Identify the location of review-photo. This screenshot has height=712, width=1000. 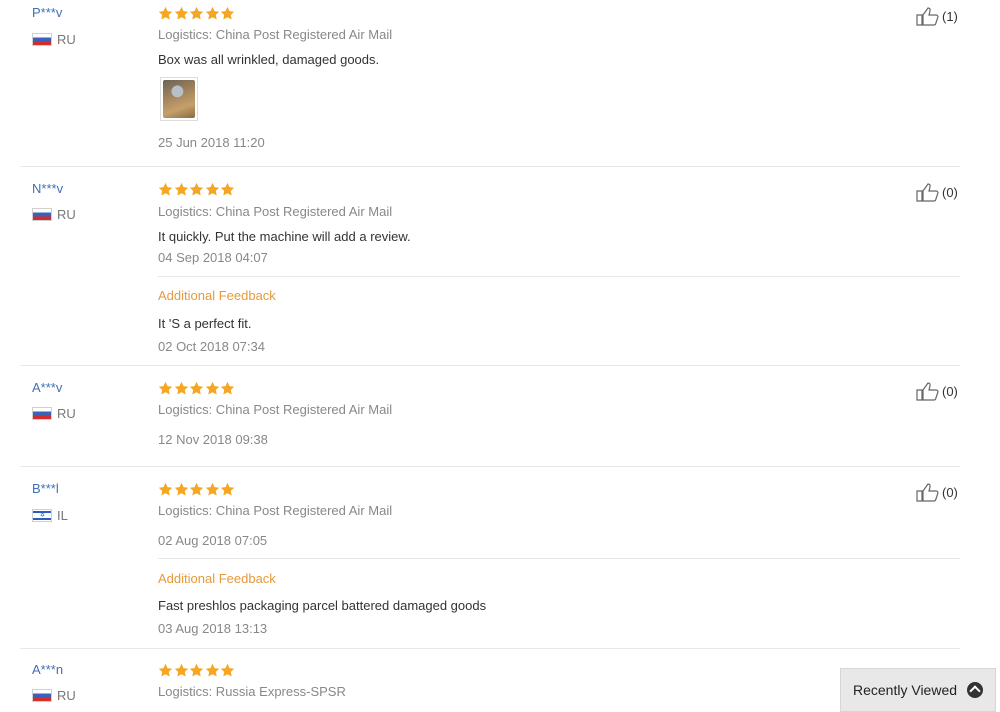
(179, 99).